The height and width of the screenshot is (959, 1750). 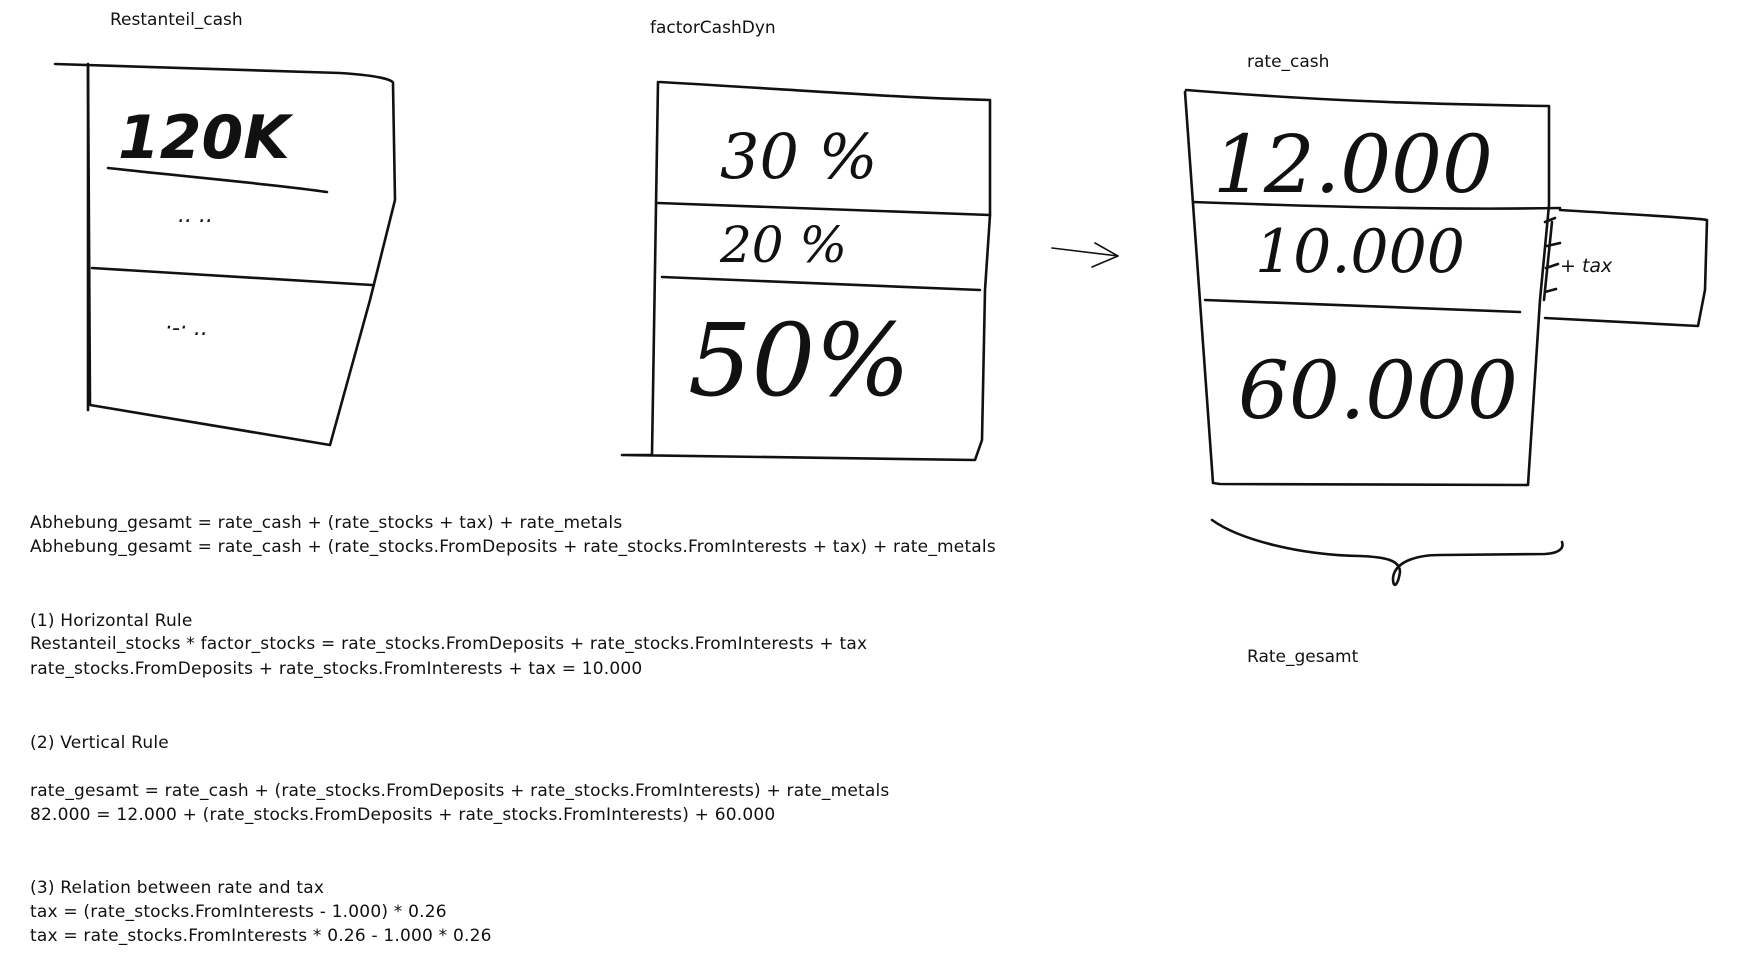 What do you see at coordinates (1387, 552) in the screenshot?
I see `brace-rate-gesamt` at bounding box center [1387, 552].